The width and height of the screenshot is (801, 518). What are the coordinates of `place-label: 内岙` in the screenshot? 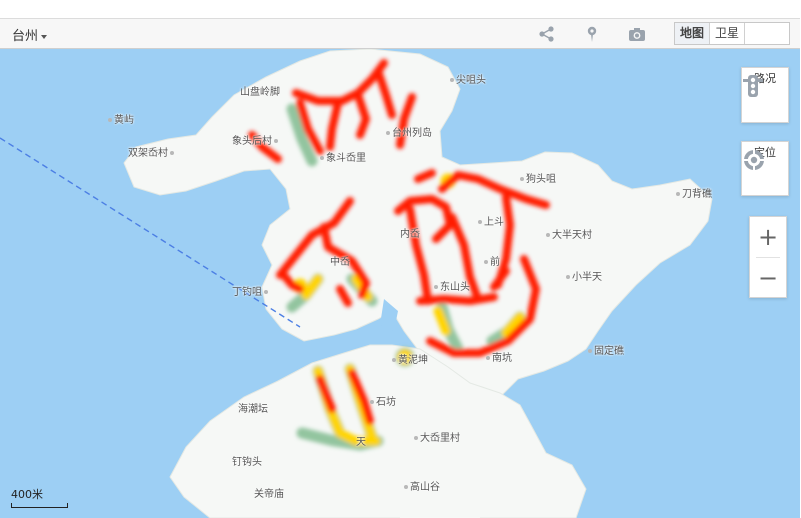 It's located at (410, 234).